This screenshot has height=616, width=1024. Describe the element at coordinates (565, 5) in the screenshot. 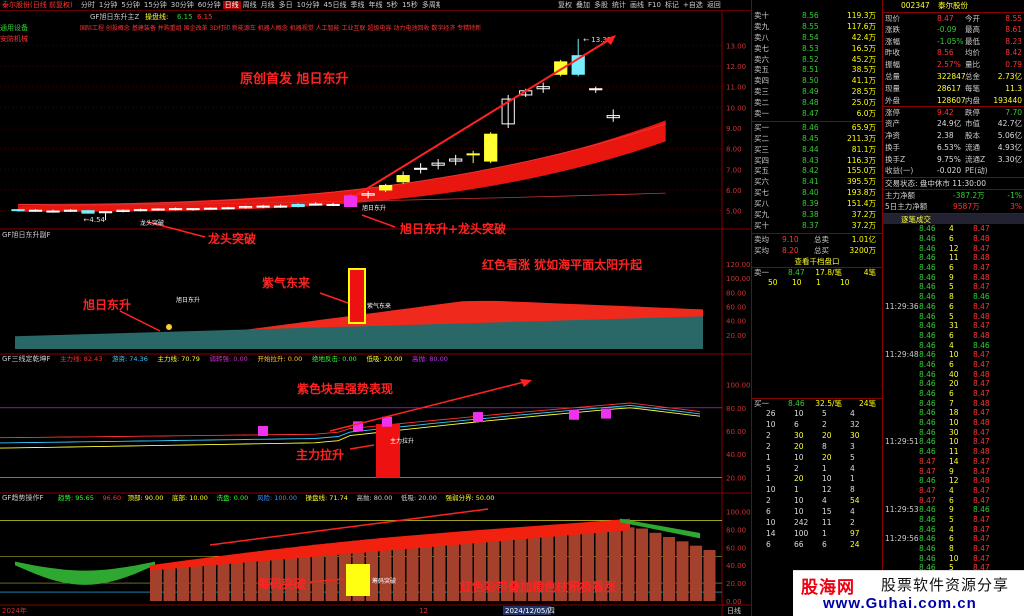

I see `toolbar-btn-0: 复权` at that location.